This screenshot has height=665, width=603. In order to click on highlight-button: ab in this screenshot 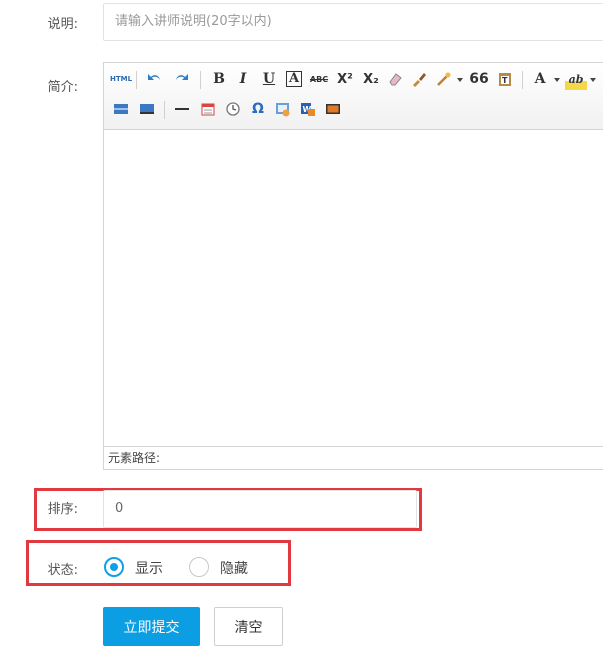, I will do `click(576, 79)`.